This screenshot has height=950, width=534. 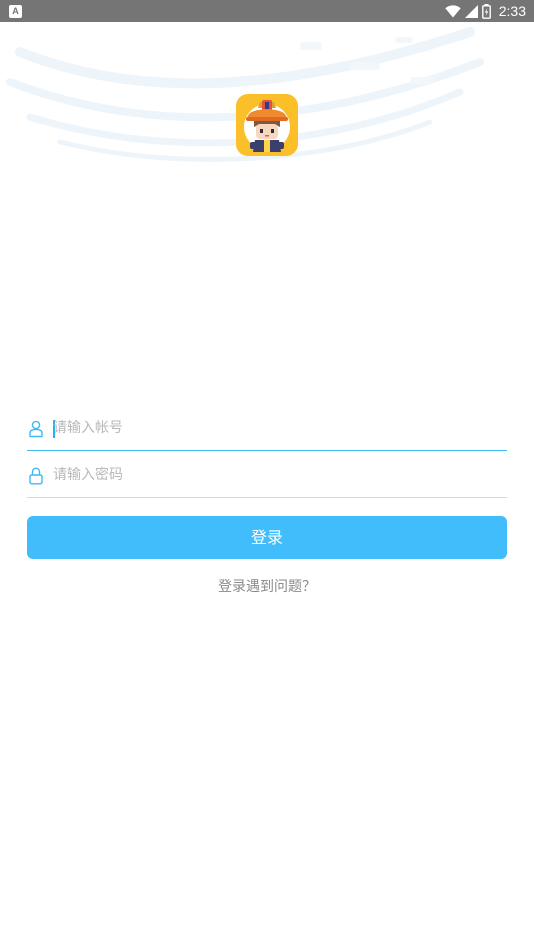 What do you see at coordinates (267, 537) in the screenshot?
I see `login-button: 登录` at bounding box center [267, 537].